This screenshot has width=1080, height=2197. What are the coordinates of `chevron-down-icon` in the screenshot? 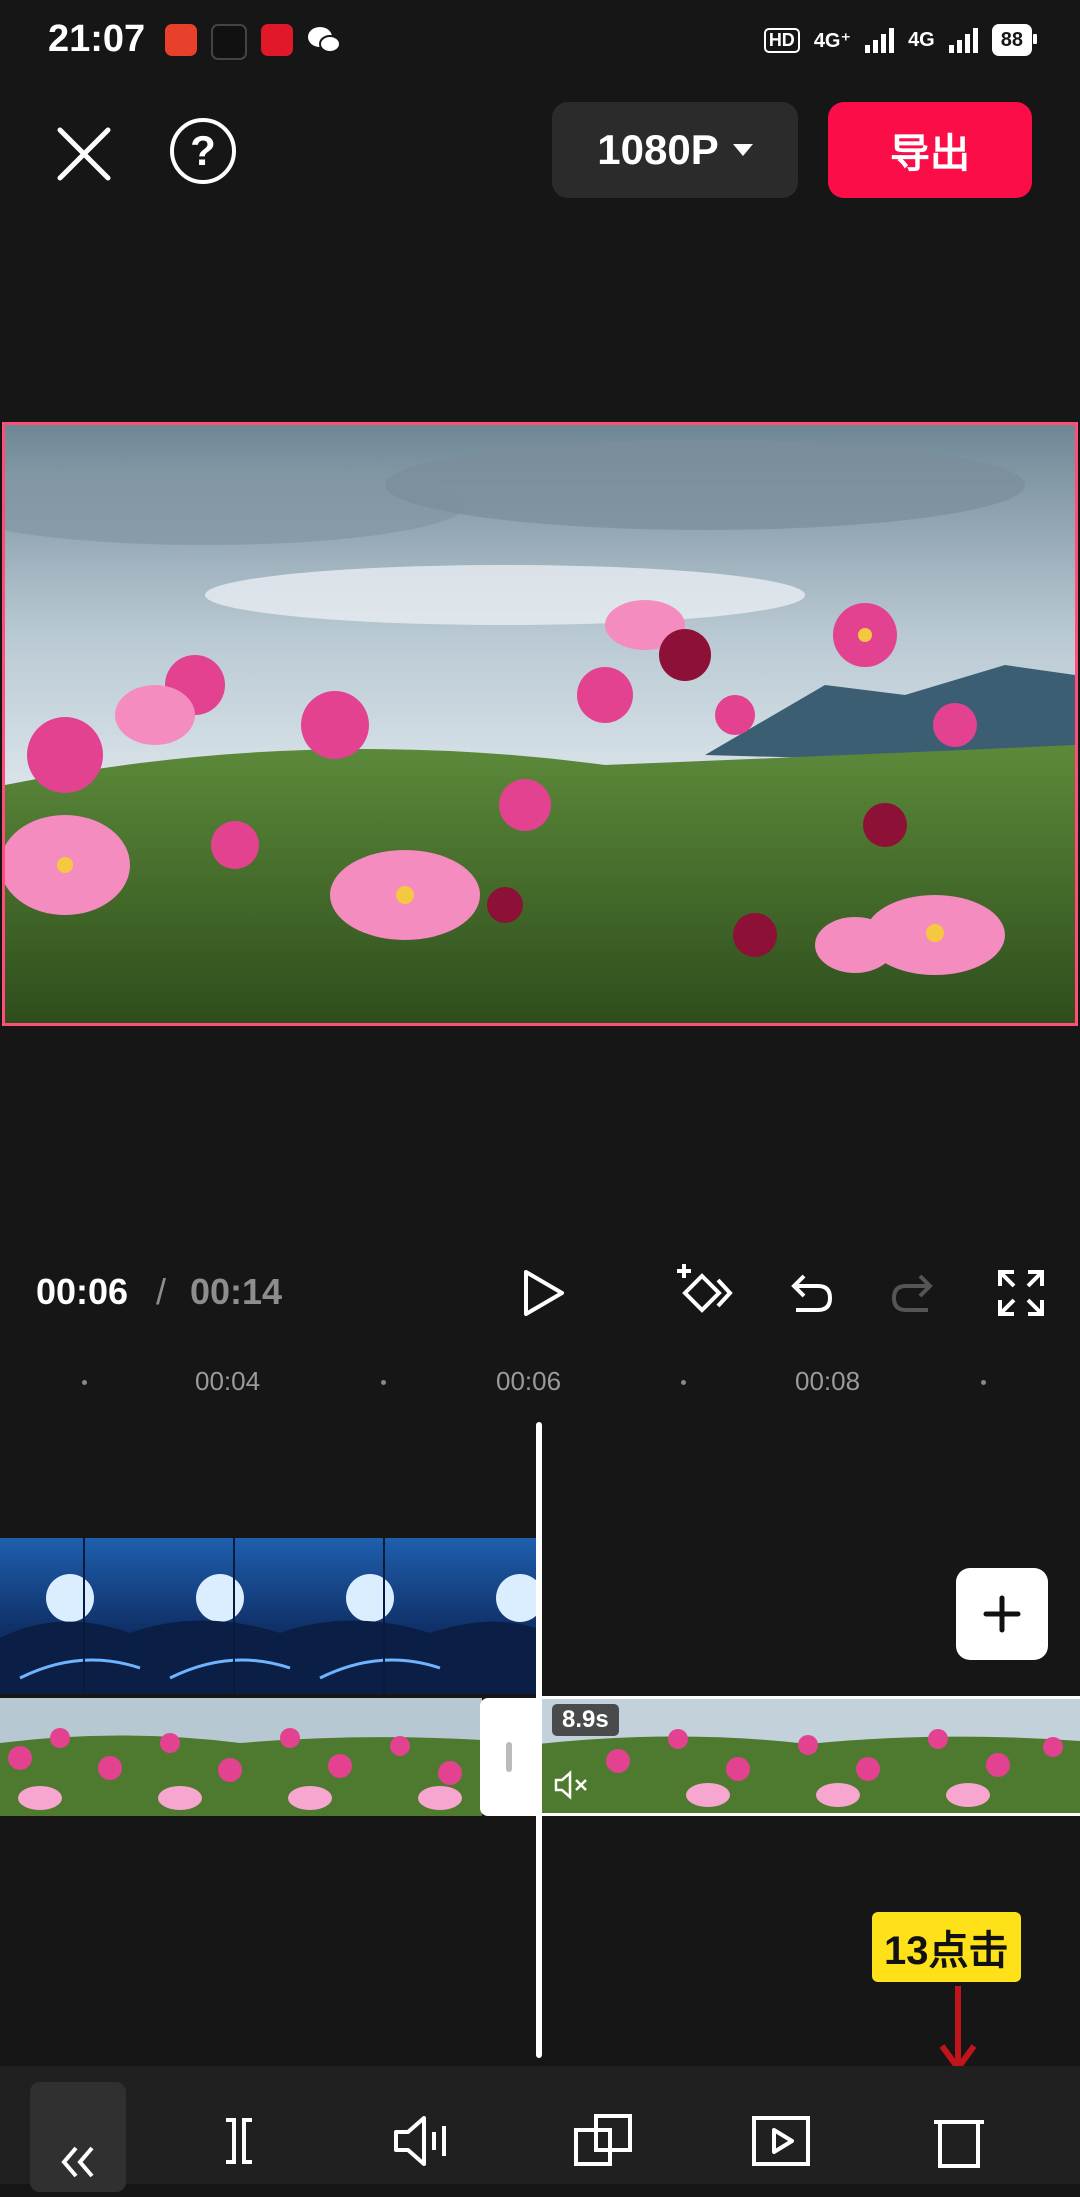 It's located at (742, 150).